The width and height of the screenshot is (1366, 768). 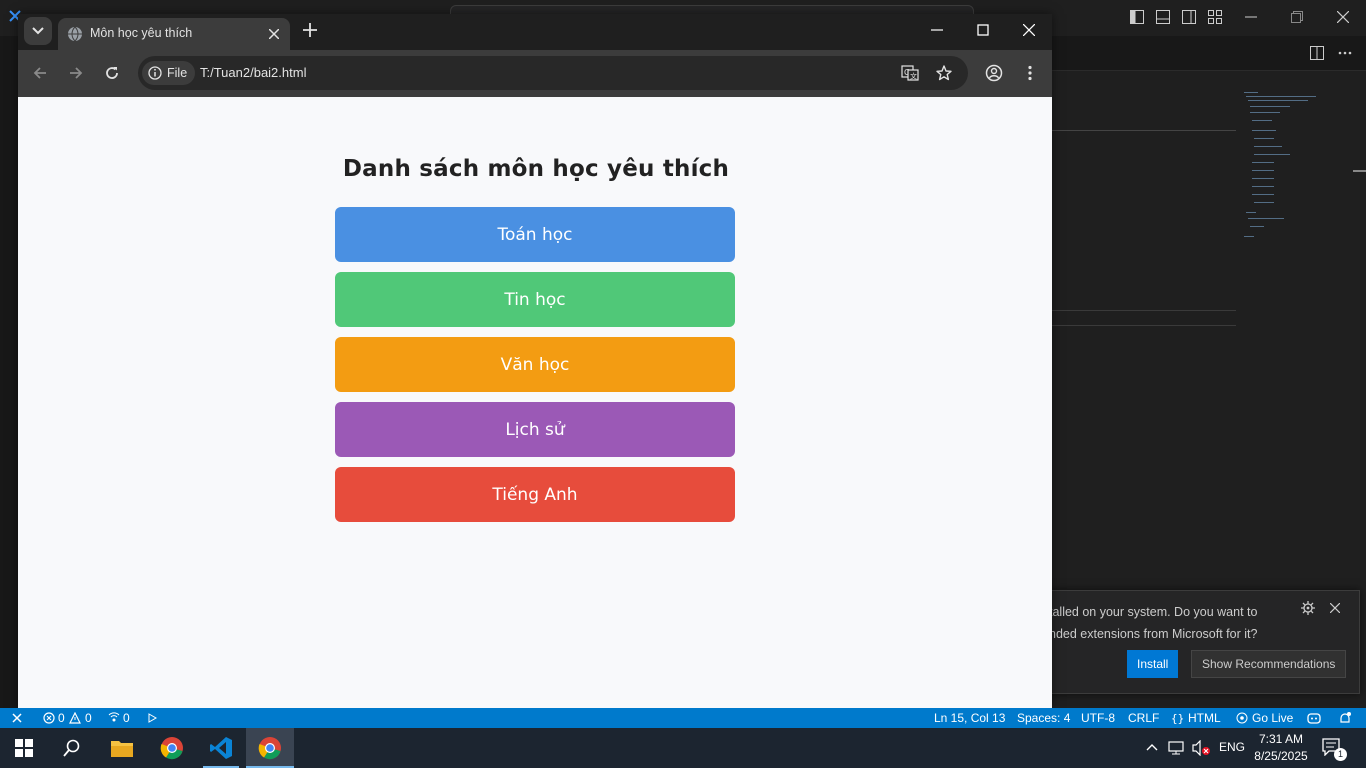 What do you see at coordinates (1153, 664) in the screenshot?
I see `install-button: Install` at bounding box center [1153, 664].